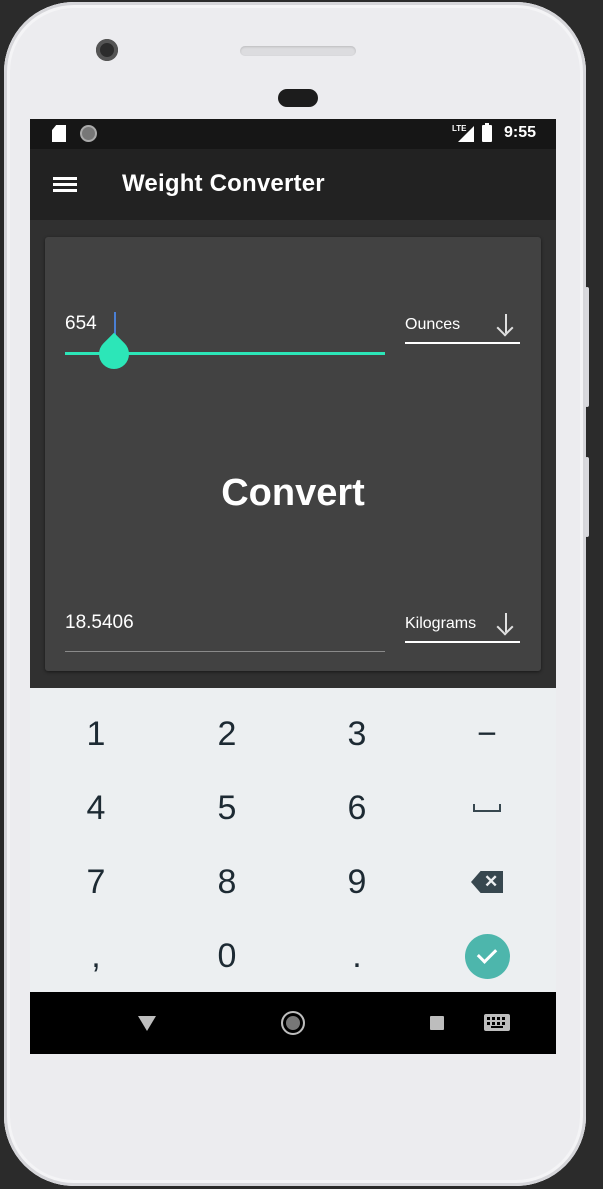 Image resolution: width=603 pixels, height=1189 pixels. What do you see at coordinates (357, 882) in the screenshot?
I see `key-9: 9` at bounding box center [357, 882].